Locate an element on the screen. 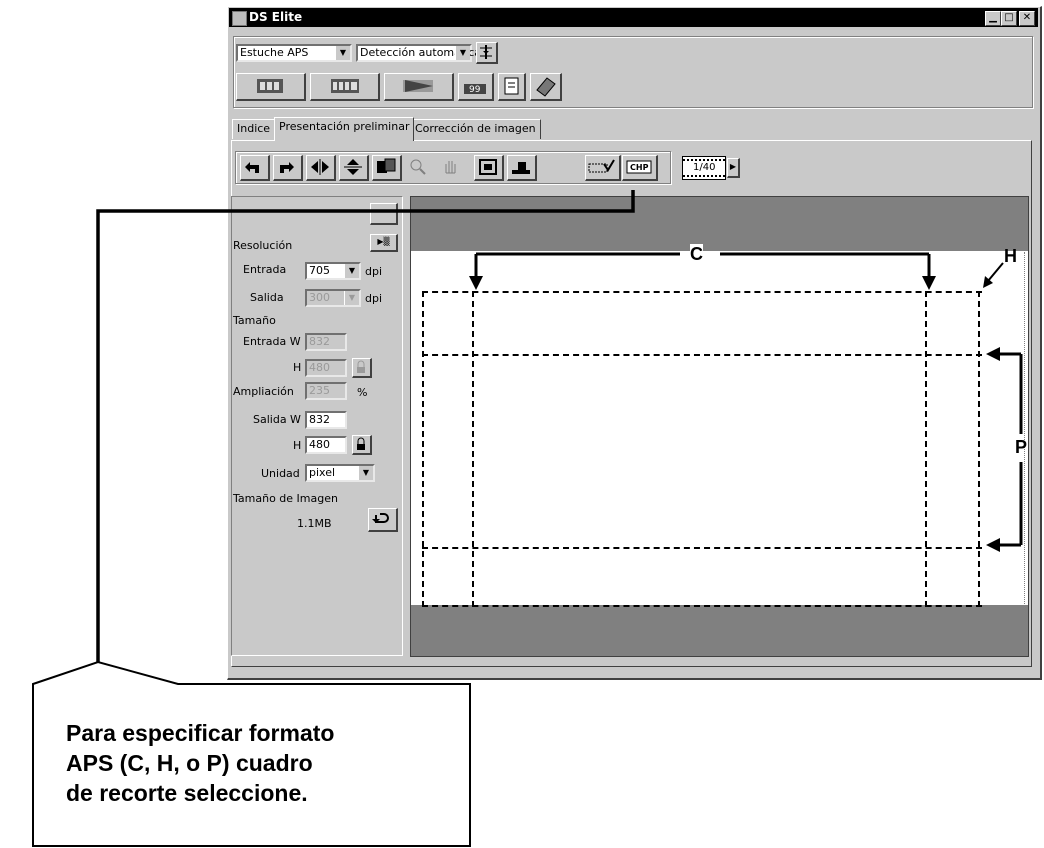 This screenshot has width=1044, height=848. c-label: C is located at coordinates (696, 254).